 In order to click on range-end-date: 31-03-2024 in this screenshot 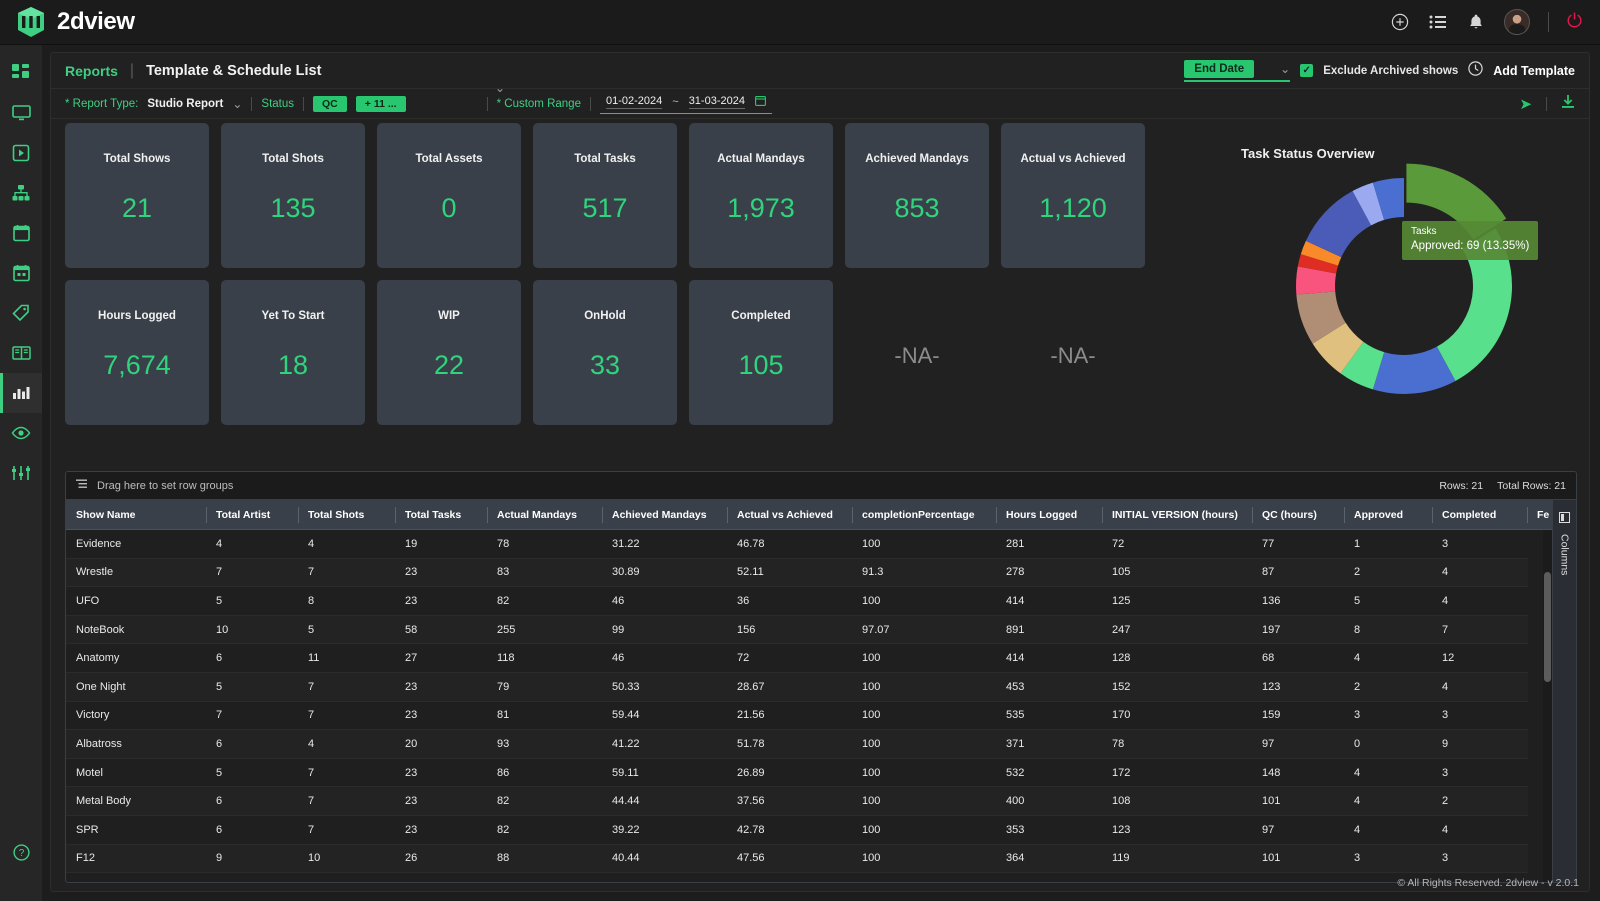, I will do `click(716, 102)`.